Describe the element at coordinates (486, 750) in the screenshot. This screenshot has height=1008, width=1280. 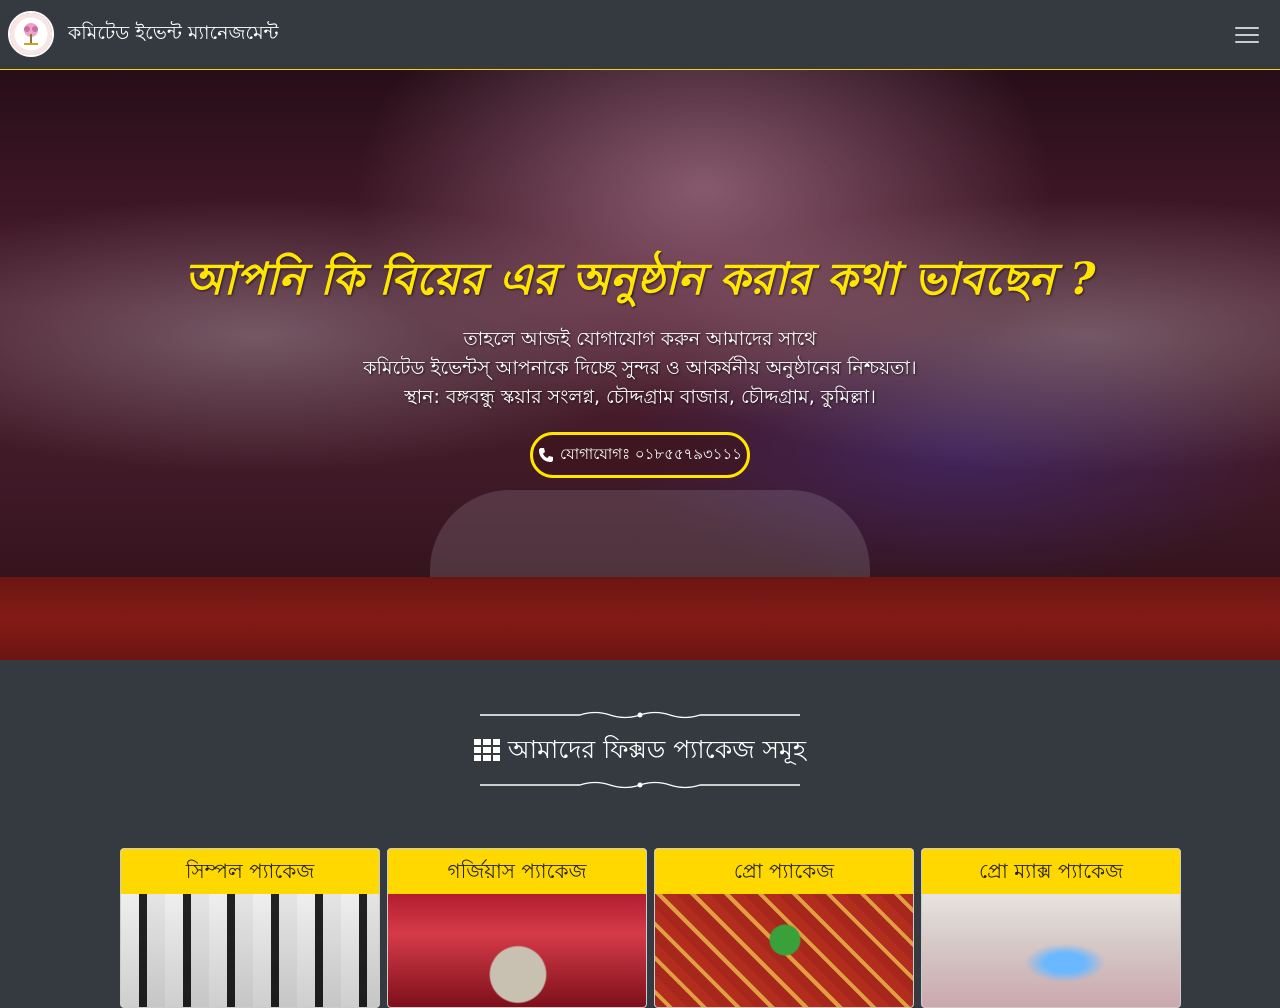
I see `grid-icon` at that location.